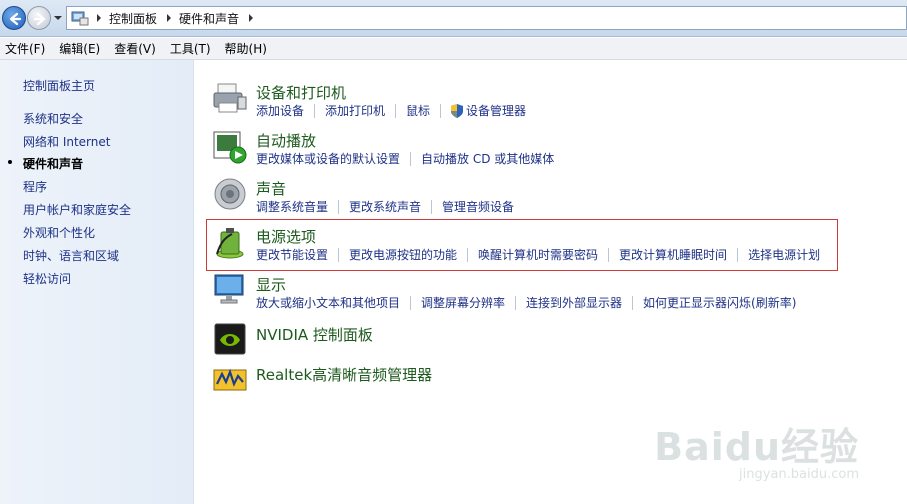 The height and width of the screenshot is (504, 907). Describe the element at coordinates (66, 141) in the screenshot. I see `sidebar-item-network: 网络和 Internet` at that location.